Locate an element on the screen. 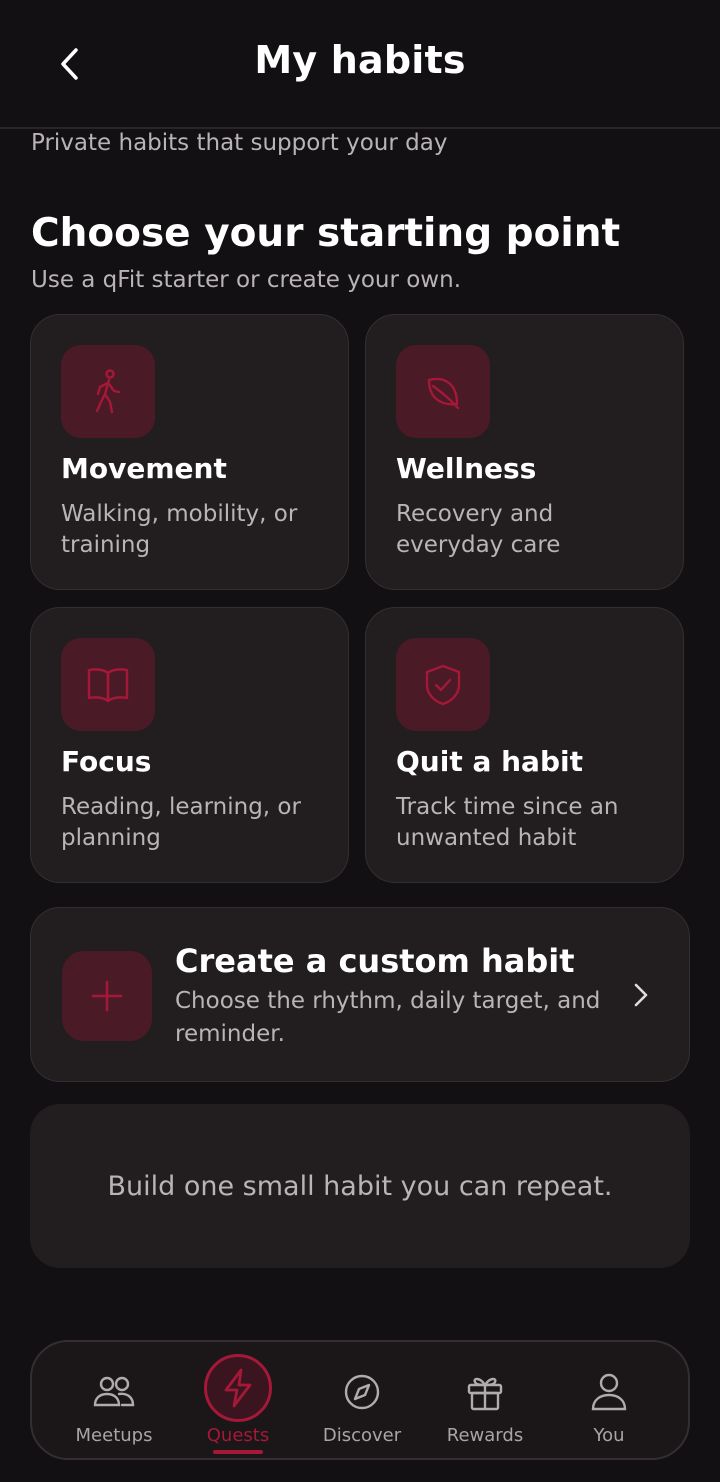  tip-text: Build one small habit you can repeat. is located at coordinates (360, 1186).